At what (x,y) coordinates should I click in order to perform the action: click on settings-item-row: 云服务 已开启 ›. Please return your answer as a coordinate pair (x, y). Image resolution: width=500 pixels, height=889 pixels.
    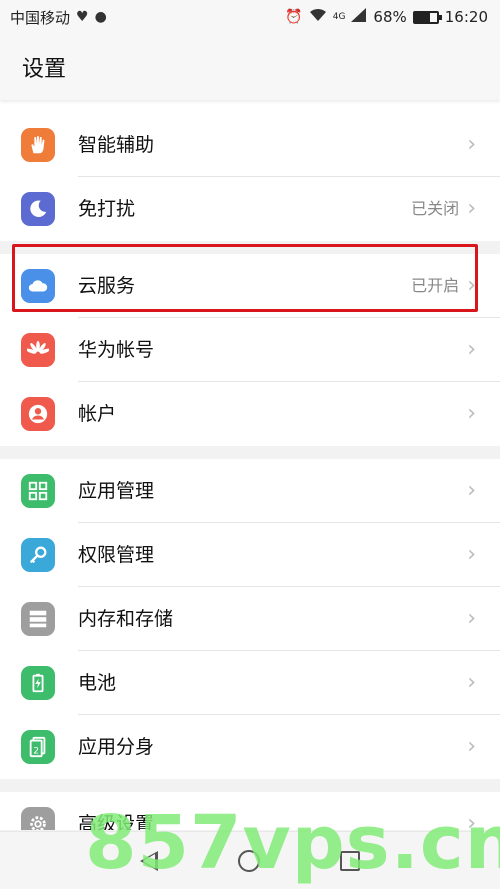
    Looking at the image, I should click on (289, 286).